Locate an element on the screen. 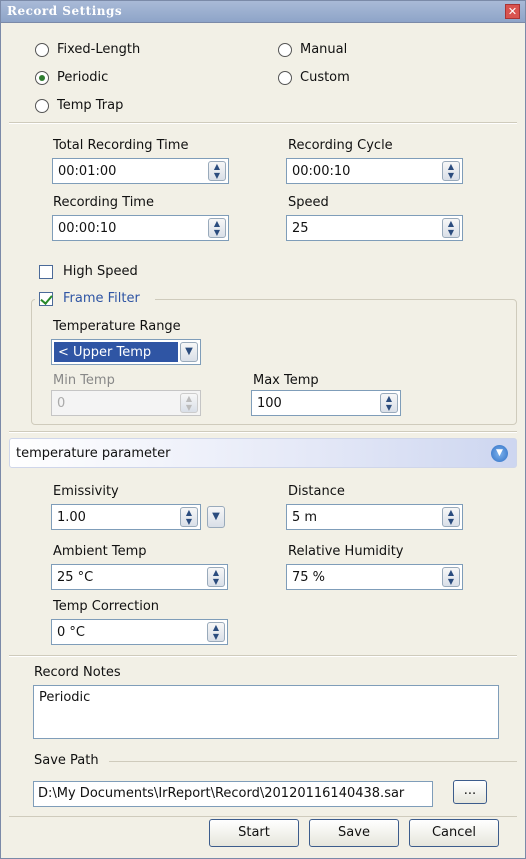 The width and height of the screenshot is (526, 859). temperature-range-select: < Upper Temp ▼ is located at coordinates (126, 352).